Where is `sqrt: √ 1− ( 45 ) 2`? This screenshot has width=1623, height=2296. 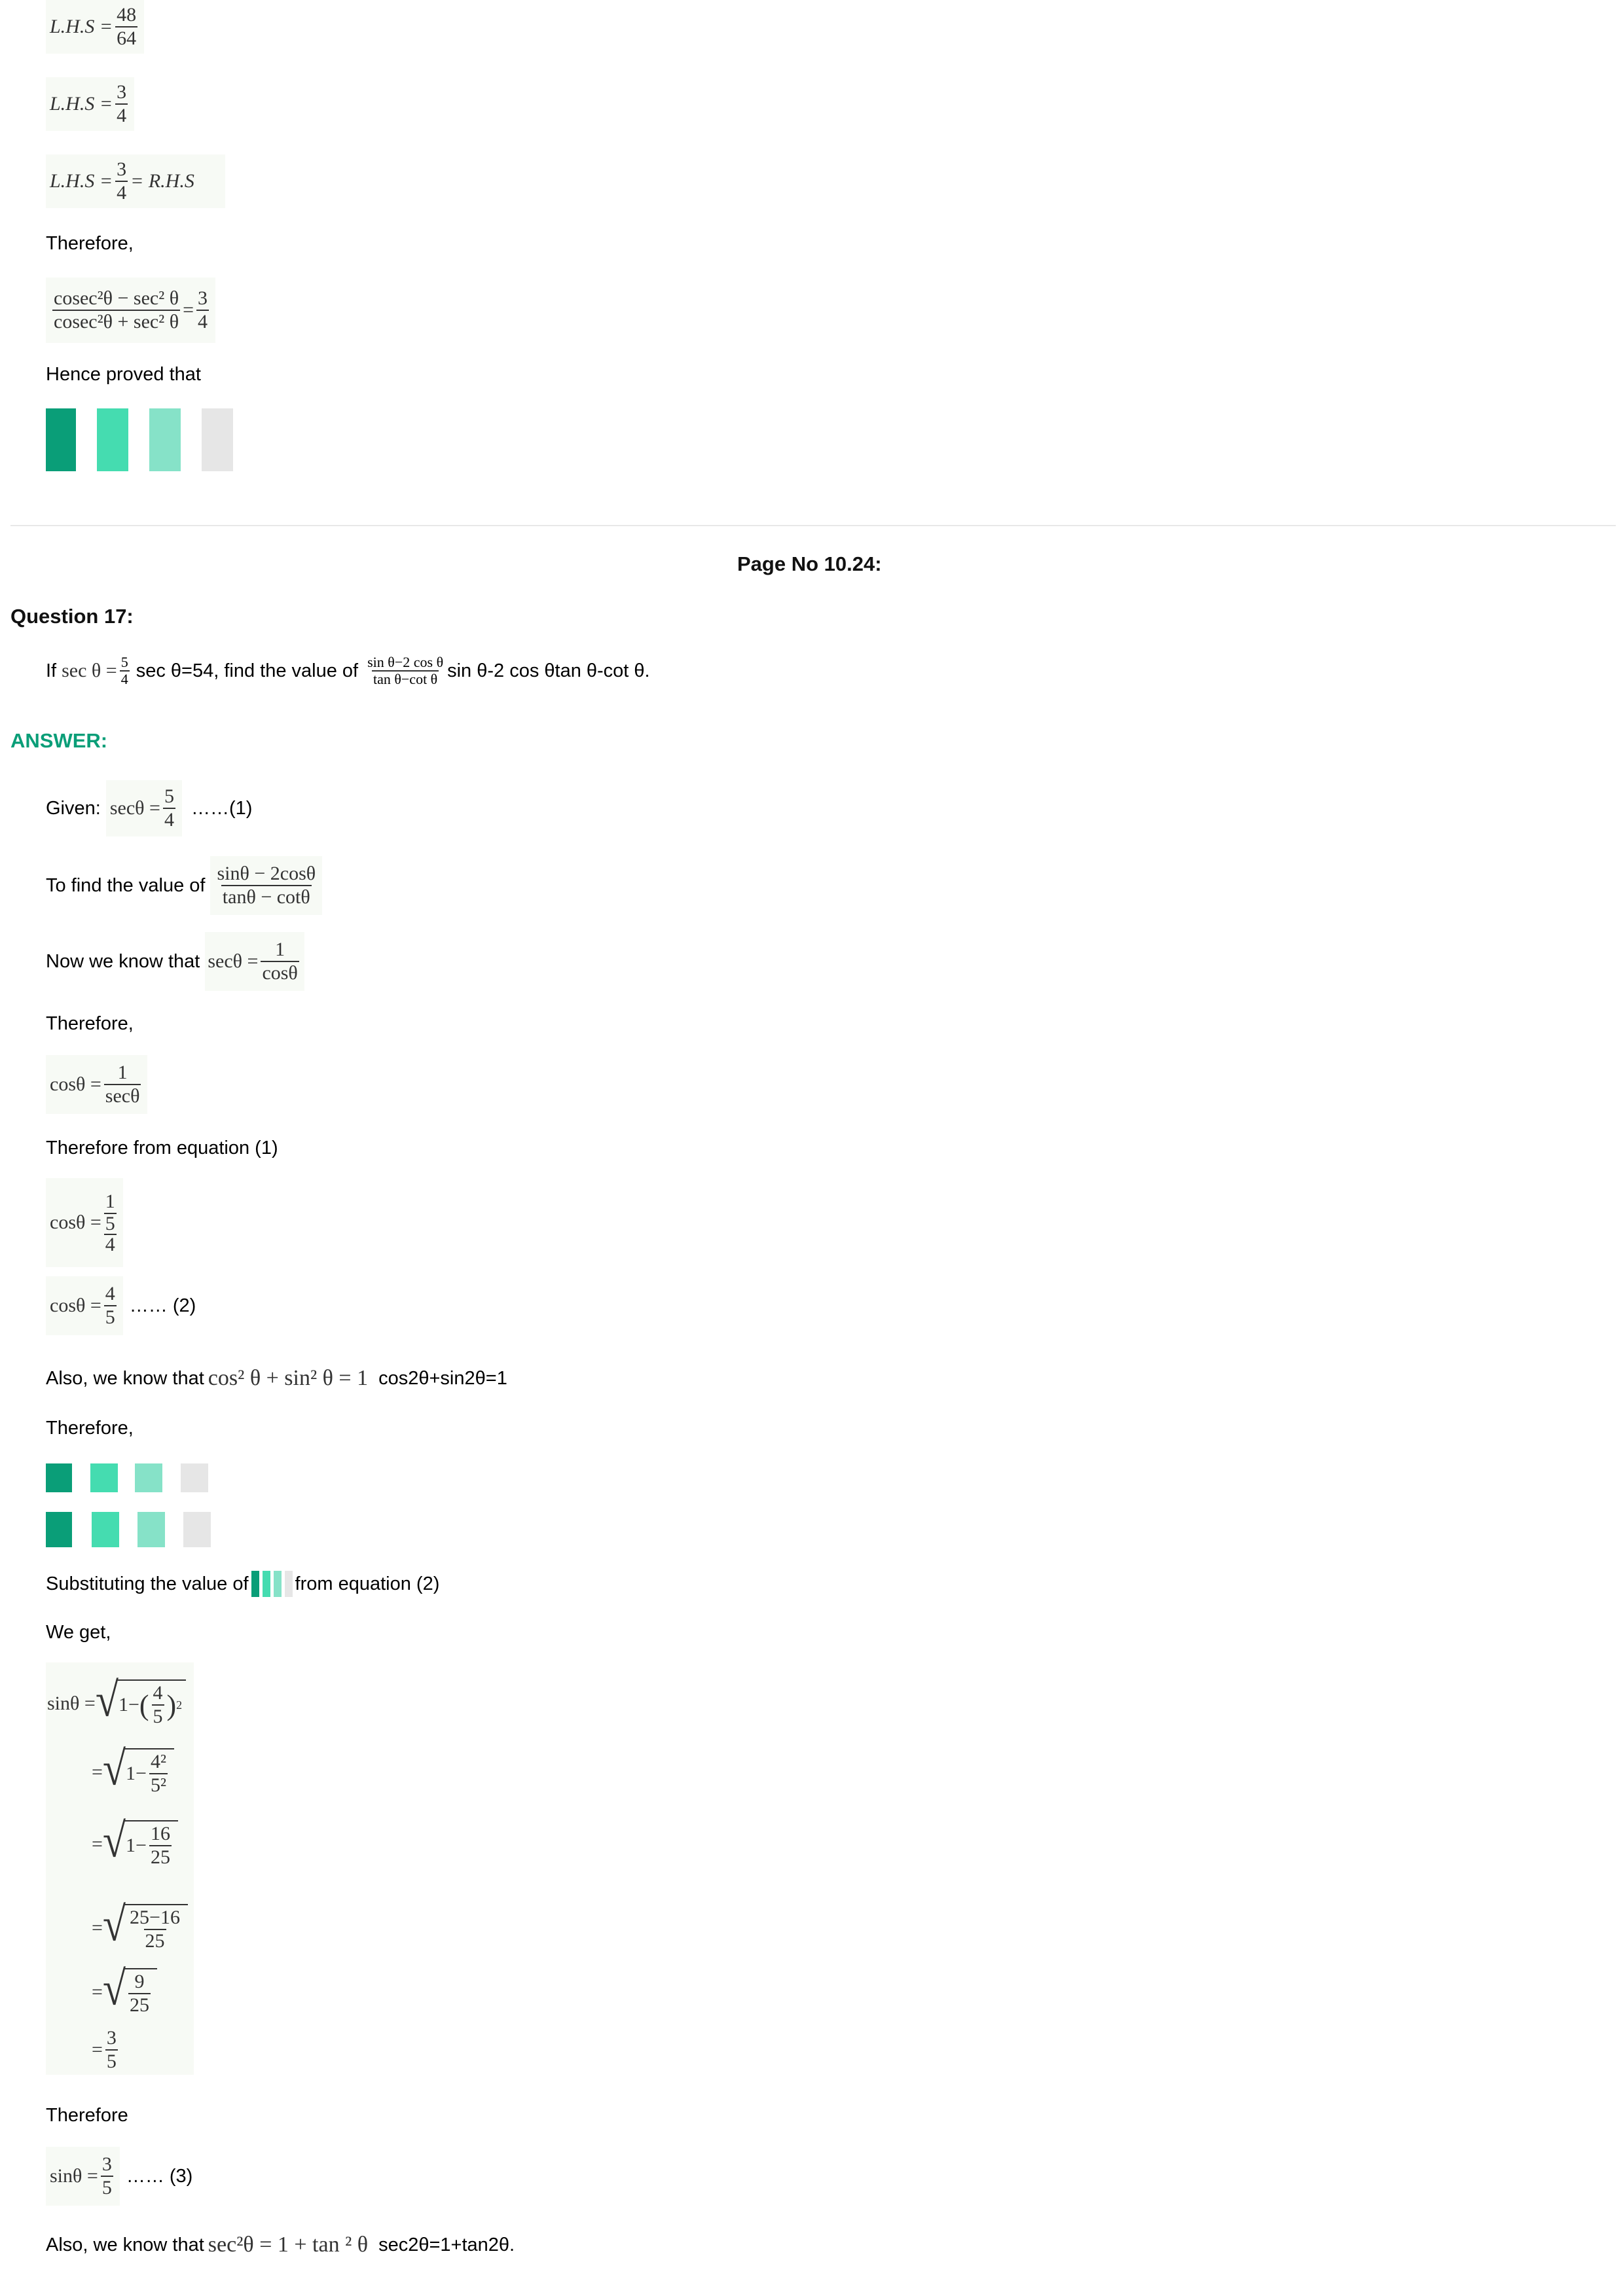 sqrt: √ 1− ( 45 ) 2 is located at coordinates (141, 1702).